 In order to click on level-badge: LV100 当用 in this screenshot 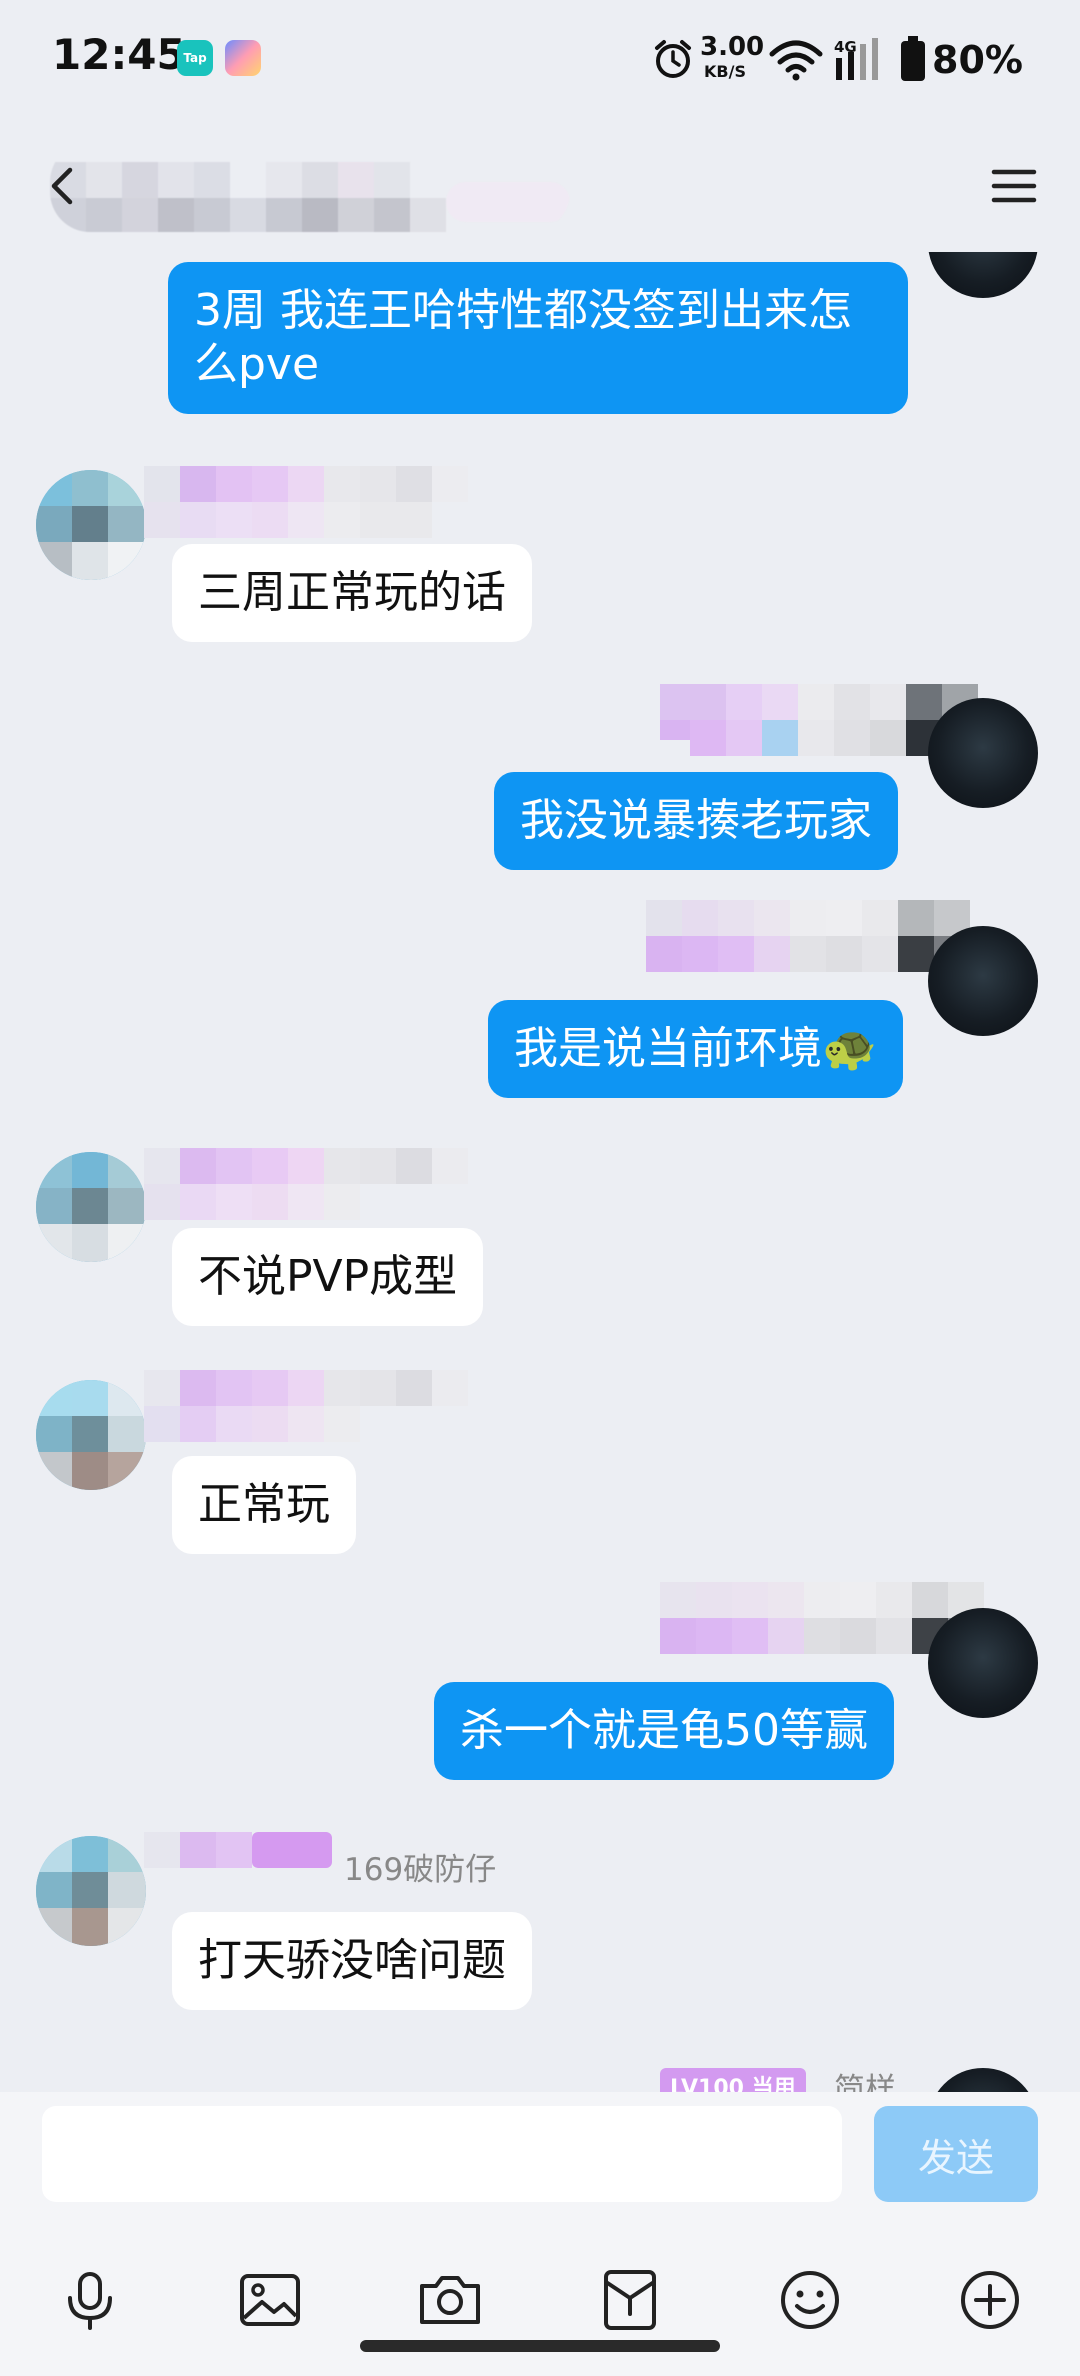, I will do `click(733, 2080)`.